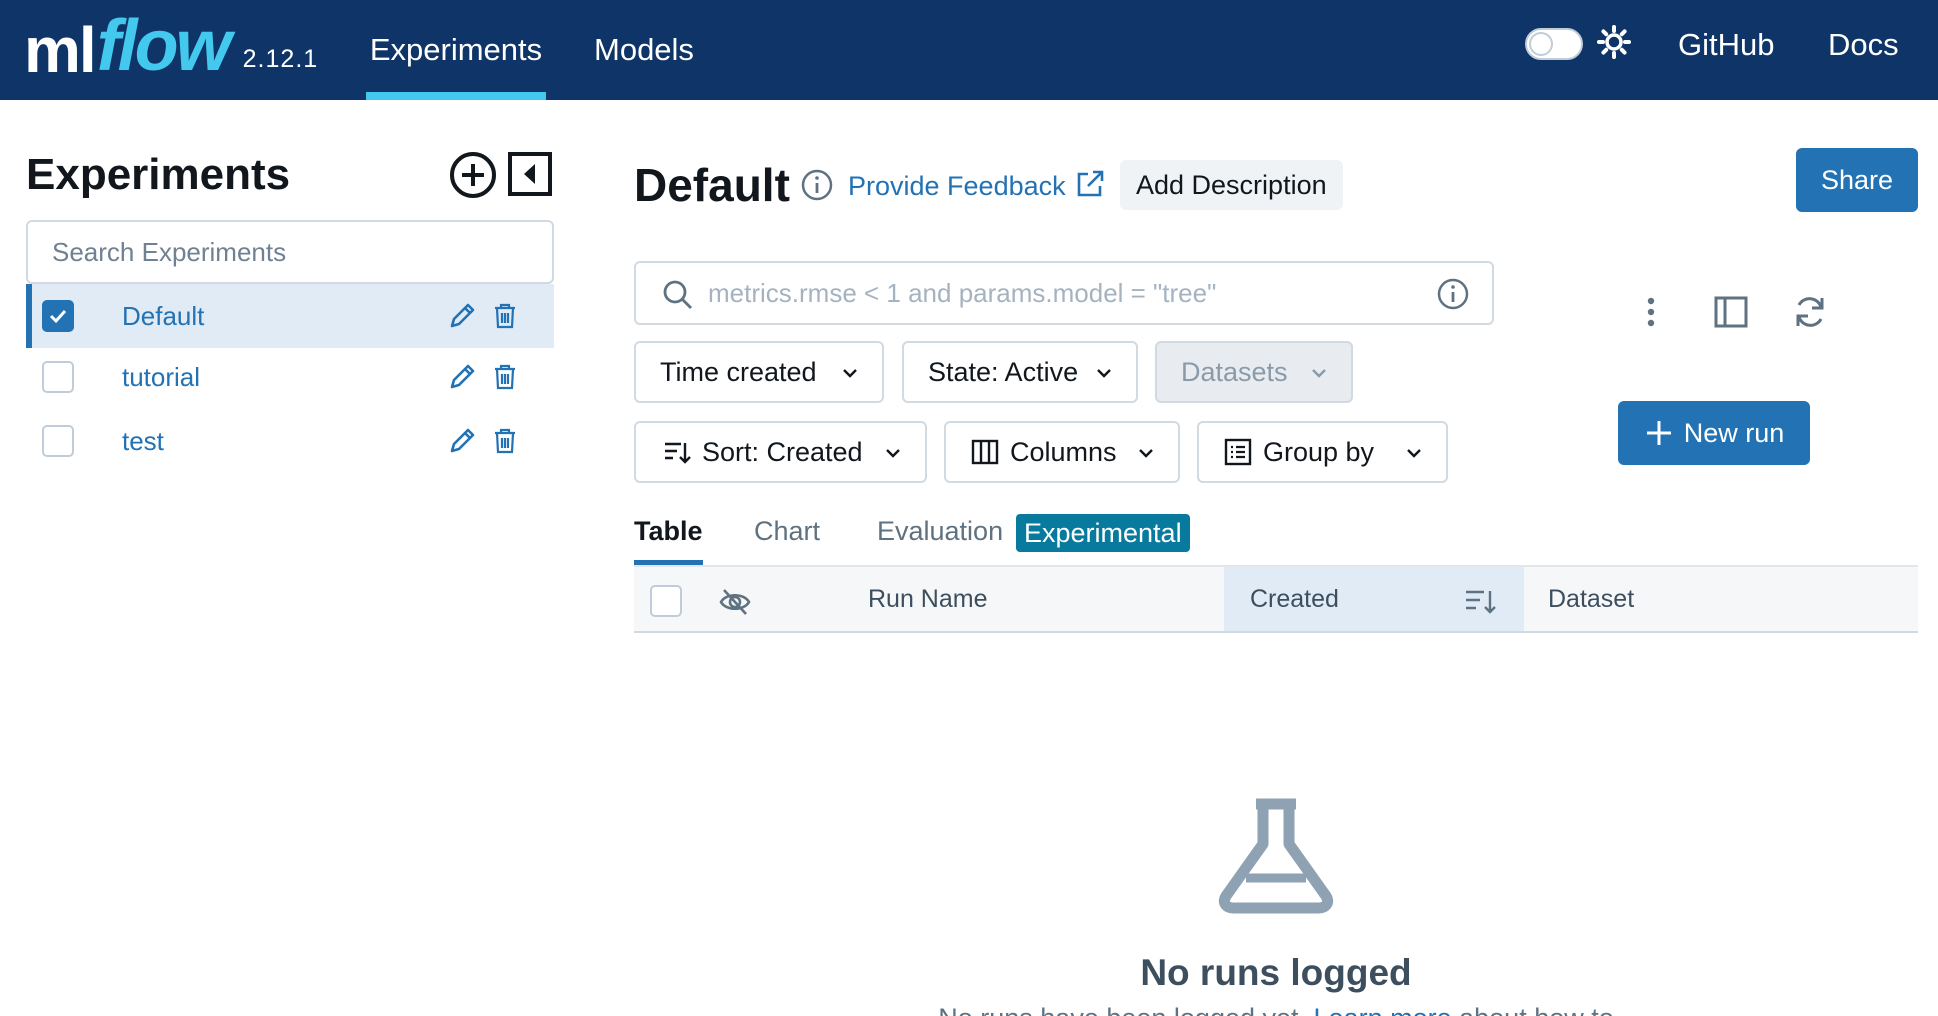 This screenshot has height=1016, width=1938. What do you see at coordinates (1122, 1009) in the screenshot?
I see `empty-state-prefix: No runs have been logged yet.` at bounding box center [1122, 1009].